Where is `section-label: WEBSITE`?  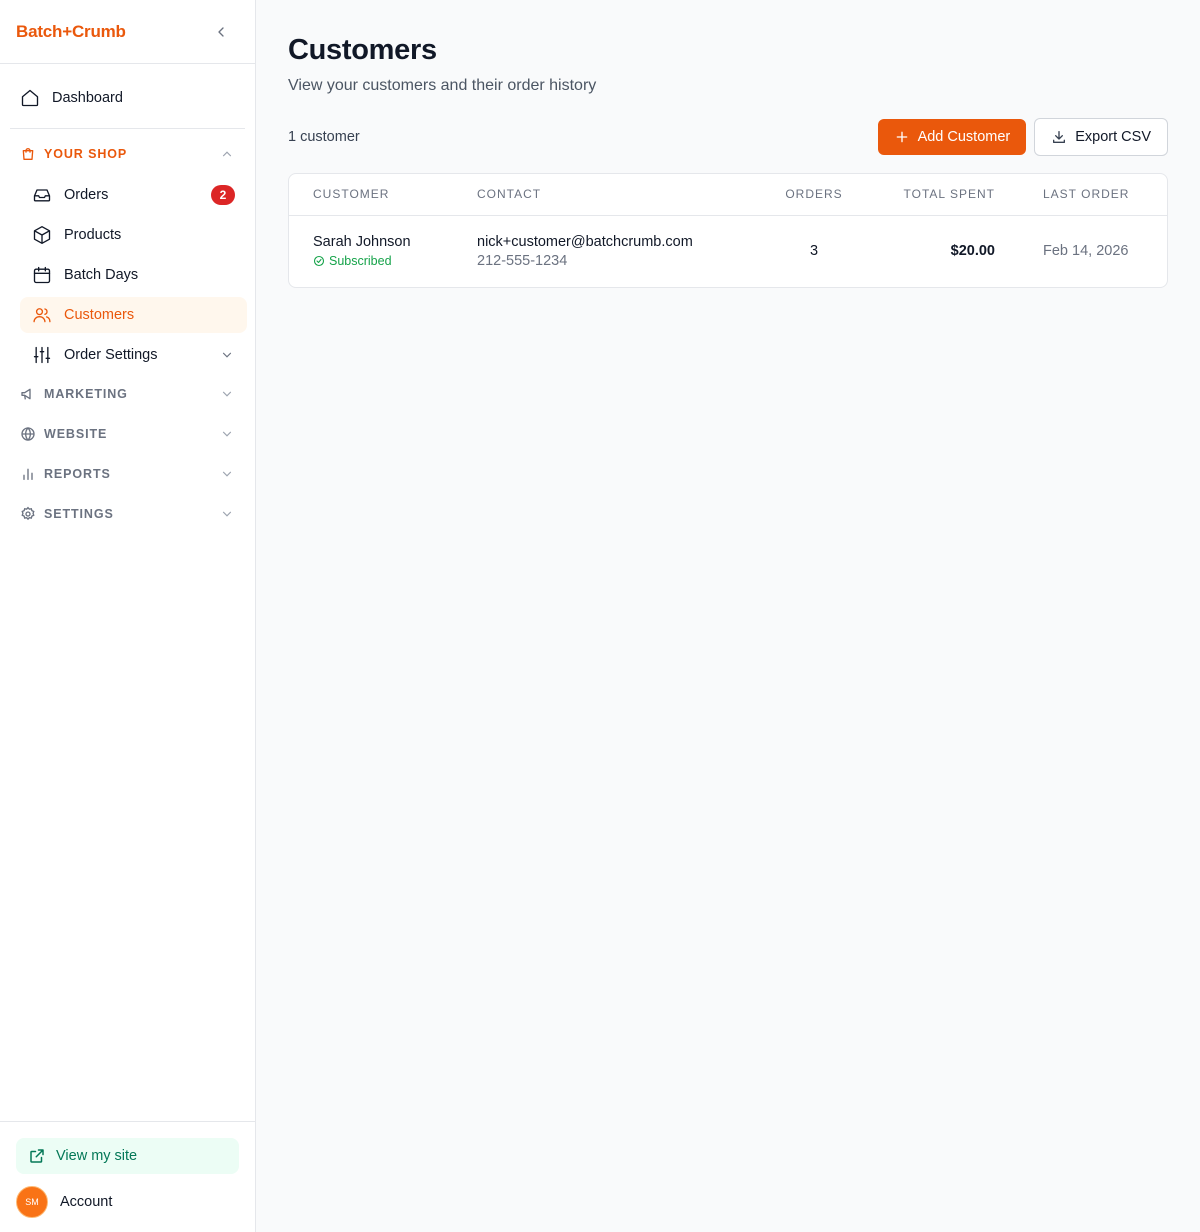
section-label: WEBSITE is located at coordinates (76, 434).